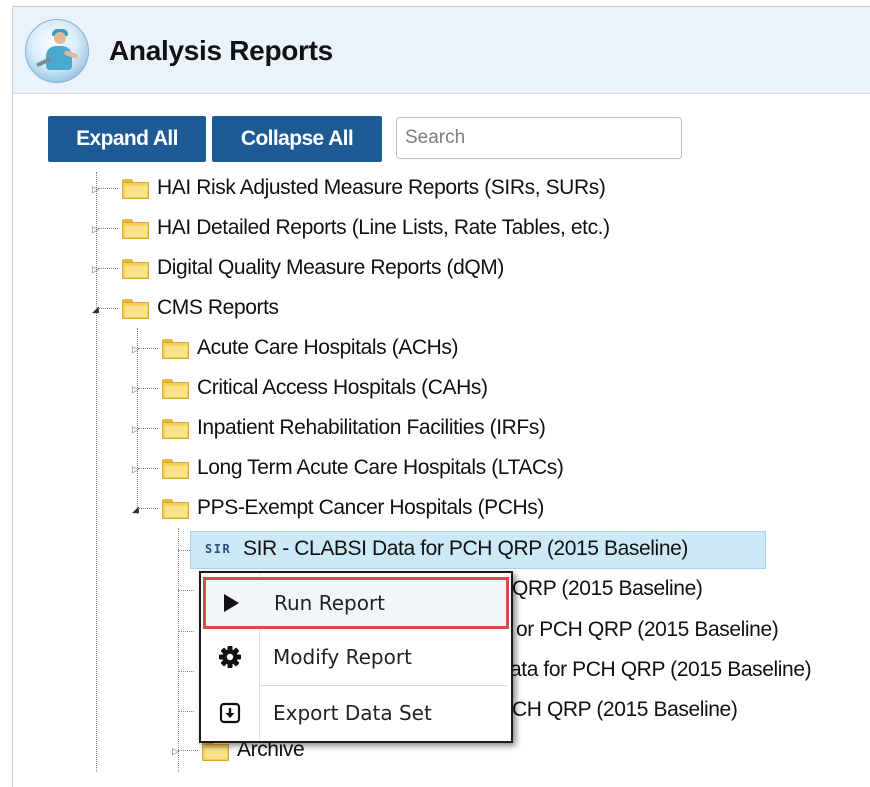  Describe the element at coordinates (218, 549) in the screenshot. I see `sir-report-icon: SIR` at that location.